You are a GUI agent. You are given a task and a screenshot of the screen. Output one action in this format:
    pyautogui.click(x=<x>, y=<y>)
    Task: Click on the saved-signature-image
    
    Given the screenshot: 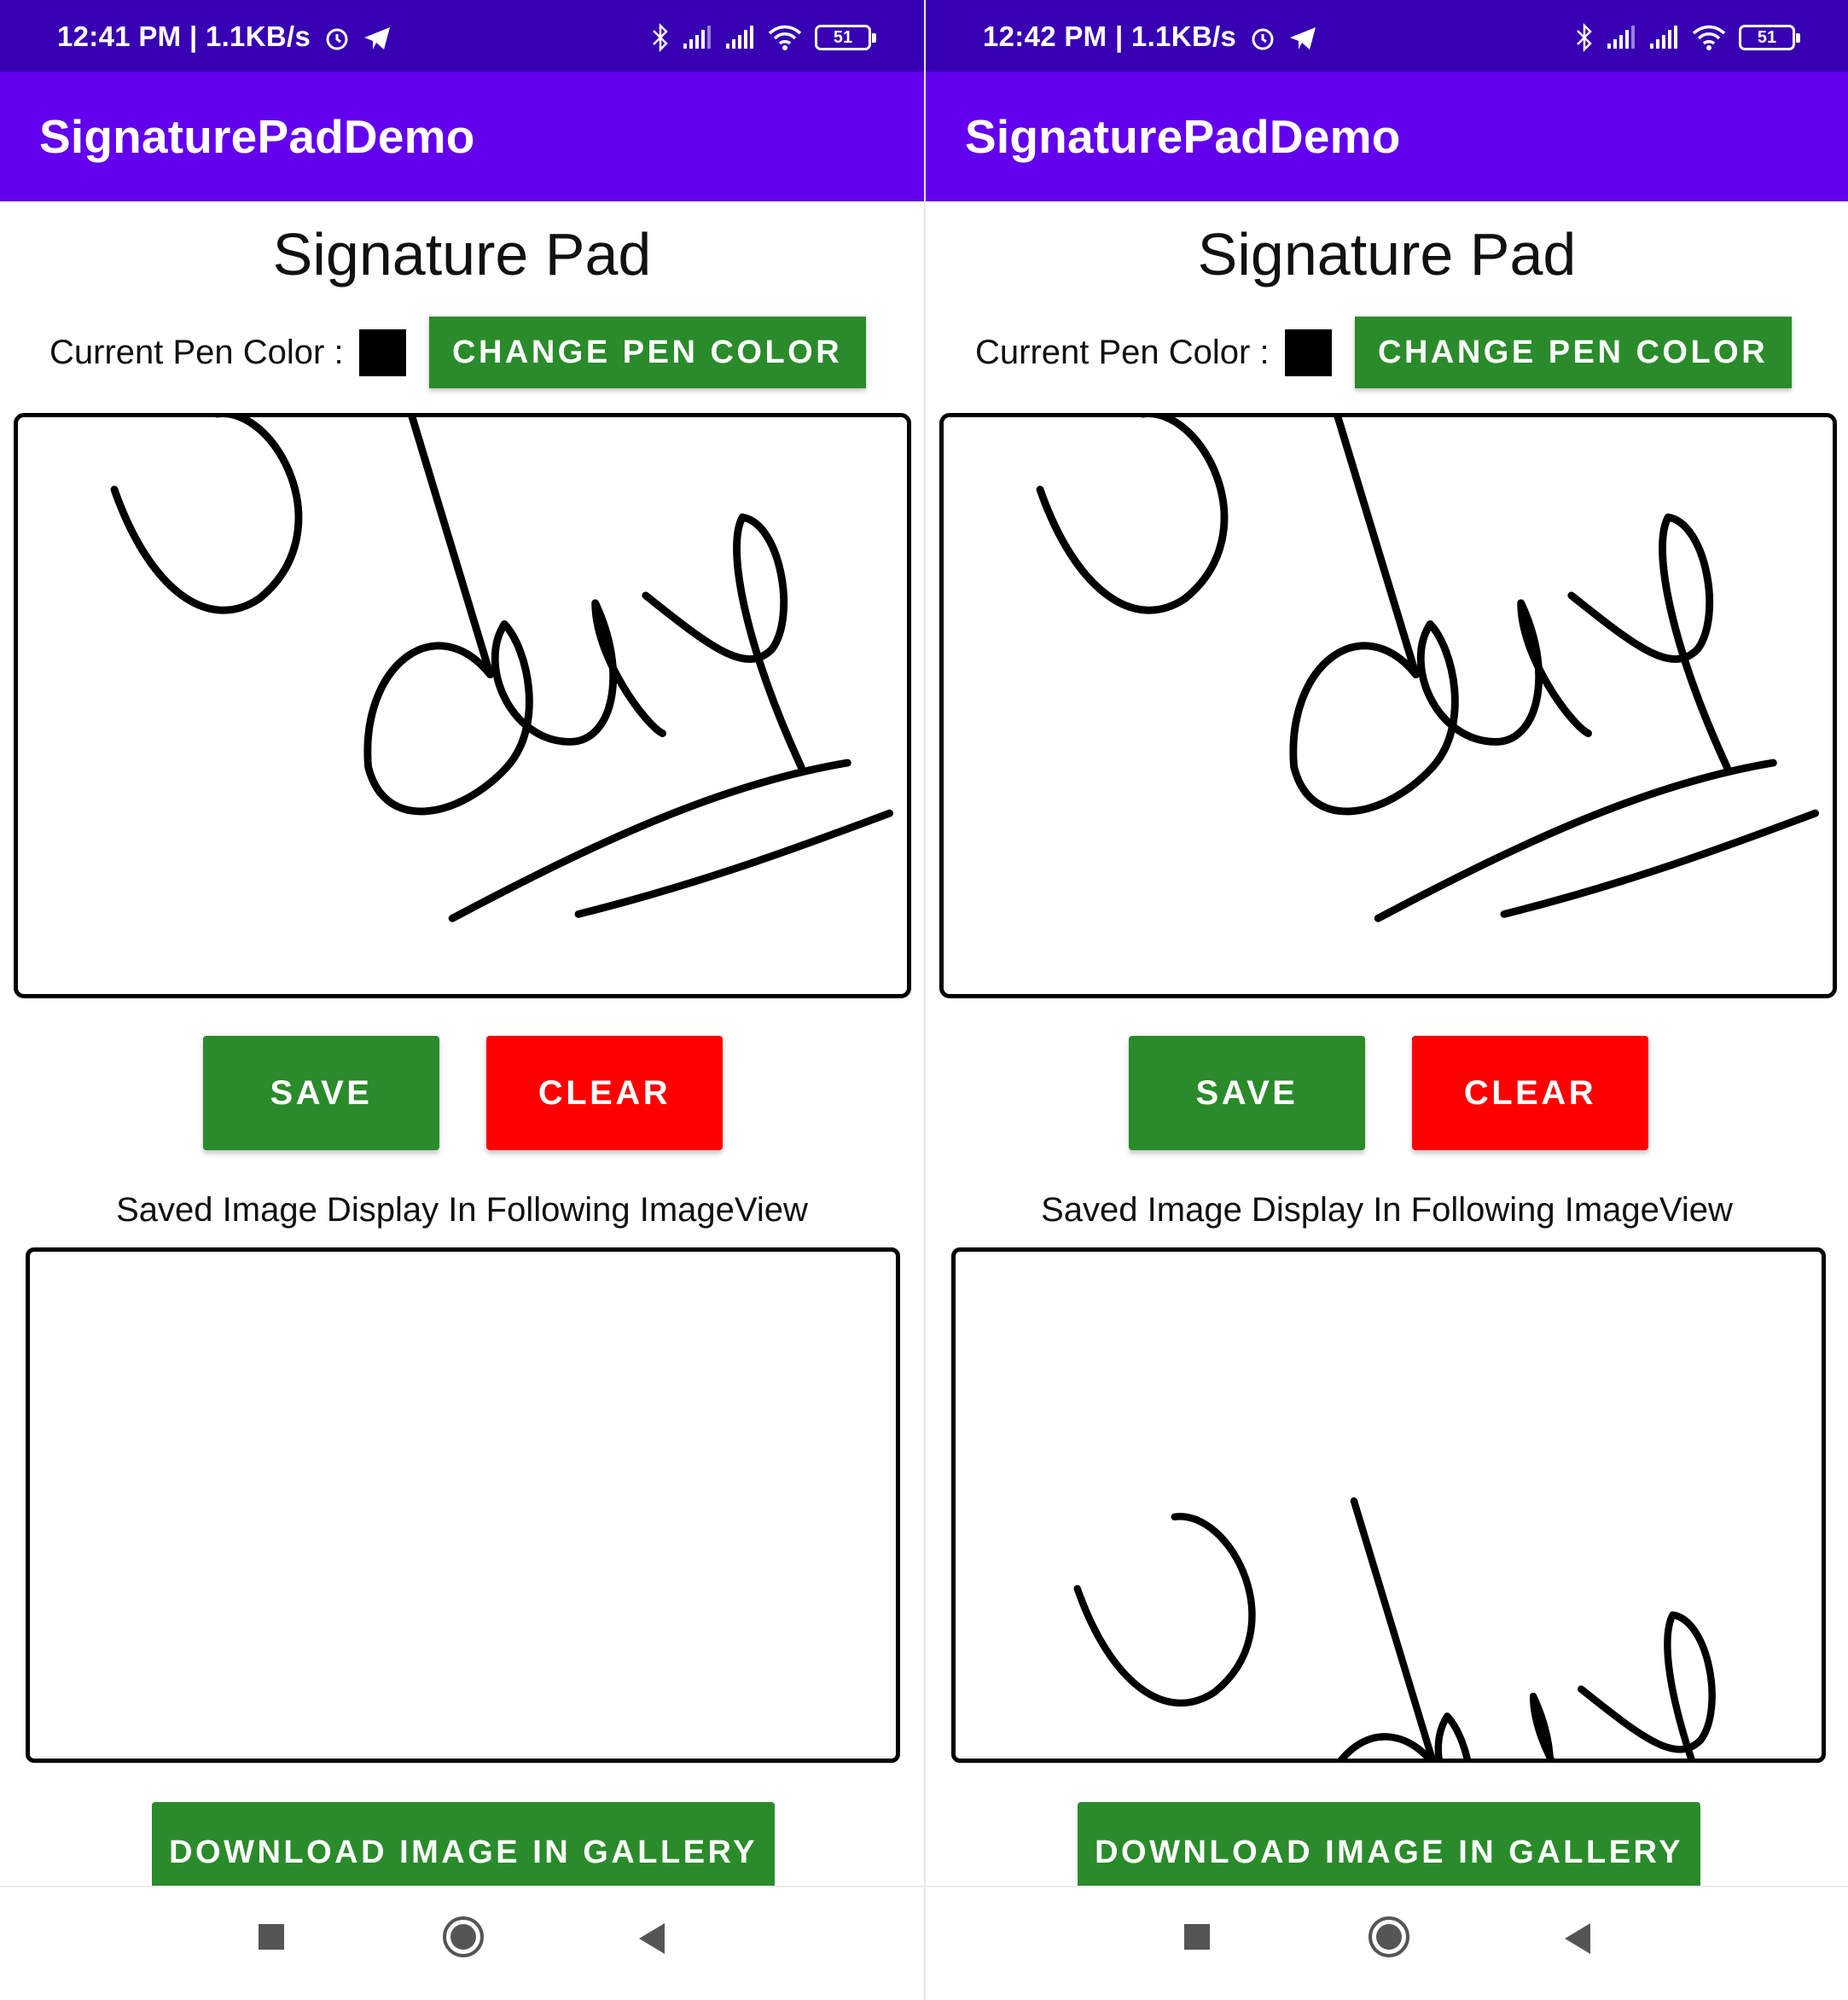 What is the action you would take?
    pyautogui.click(x=1389, y=1505)
    